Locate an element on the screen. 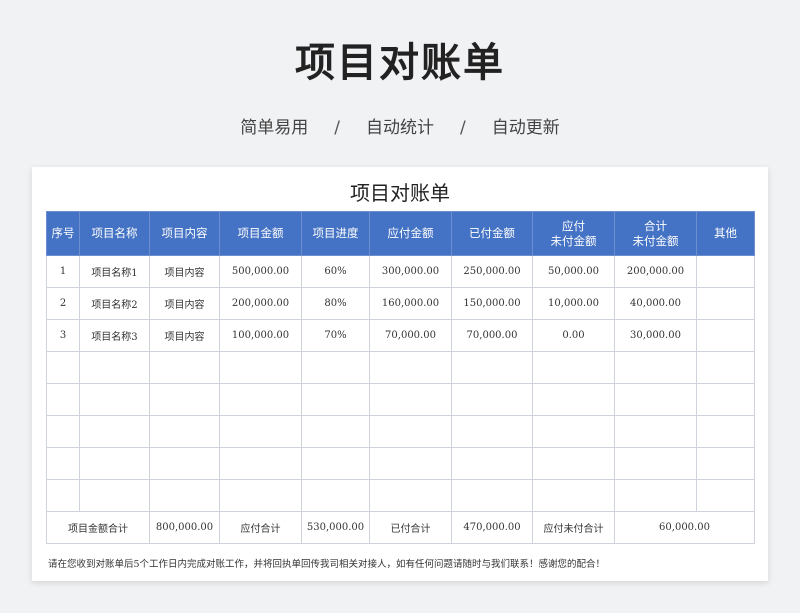  table-cell: 3 is located at coordinates (63, 335).